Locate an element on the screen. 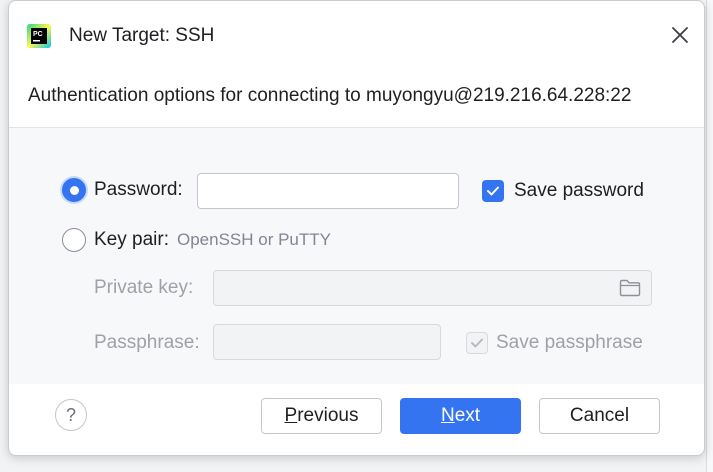 This screenshot has width=713, height=472. previous-label: revious is located at coordinates (328, 415).